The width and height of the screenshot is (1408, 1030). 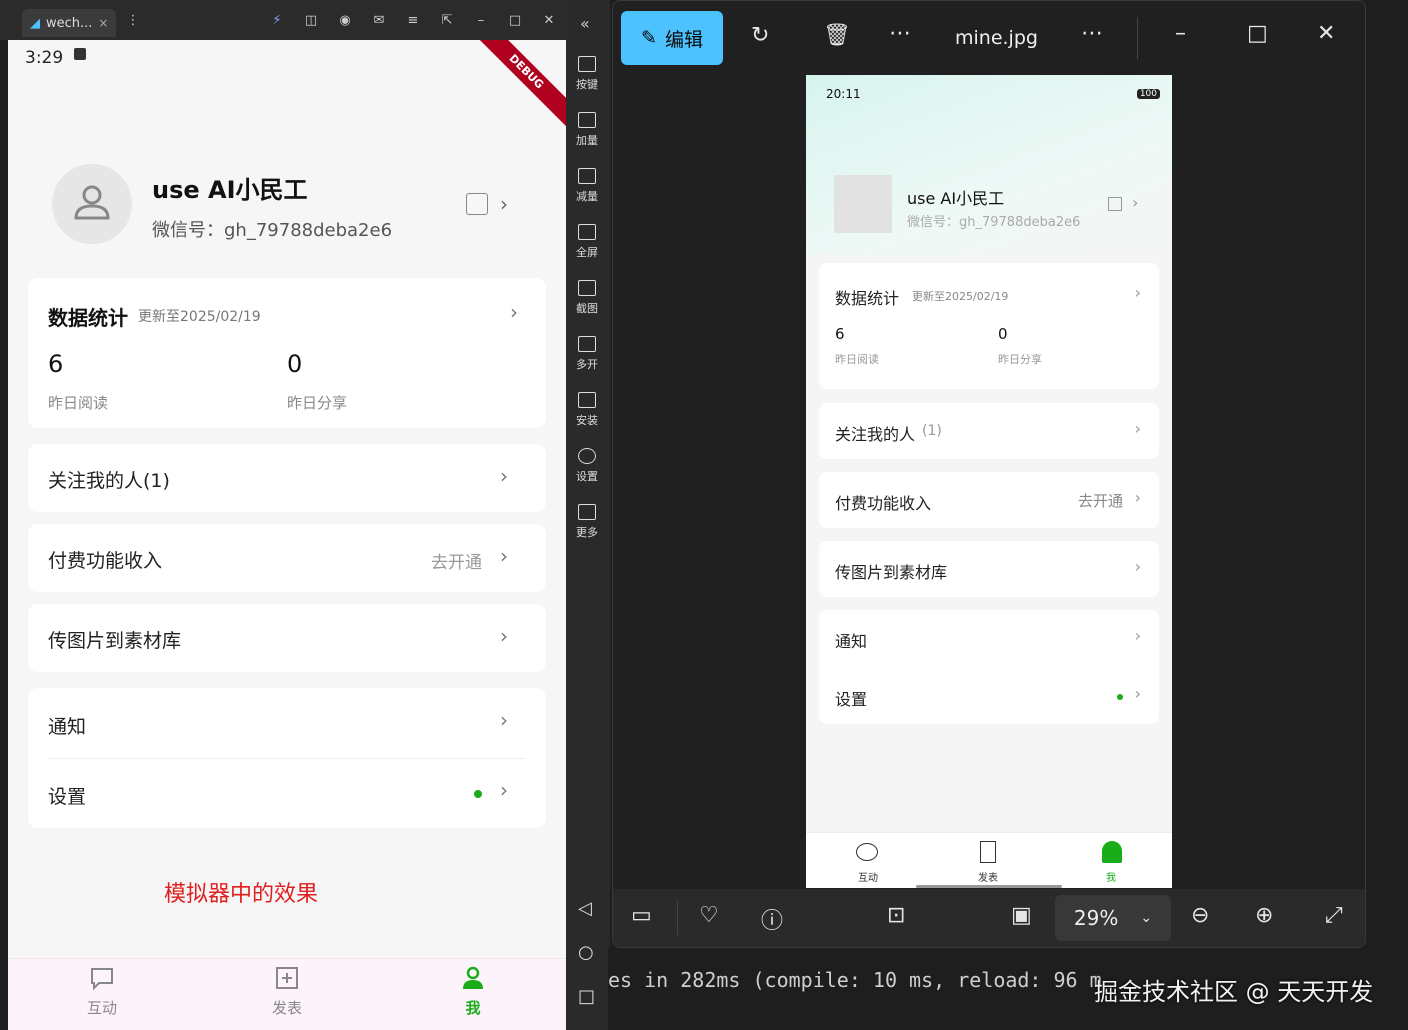 I want to click on account-icon: ◉, so click(x=345, y=21).